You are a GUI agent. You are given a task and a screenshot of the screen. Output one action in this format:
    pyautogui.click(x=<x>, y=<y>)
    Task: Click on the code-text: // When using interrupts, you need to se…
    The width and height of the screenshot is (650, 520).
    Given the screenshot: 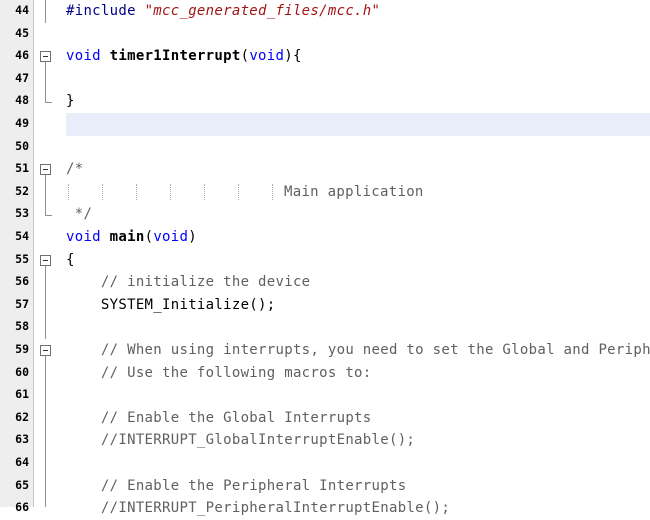 What is the action you would take?
    pyautogui.click(x=358, y=350)
    